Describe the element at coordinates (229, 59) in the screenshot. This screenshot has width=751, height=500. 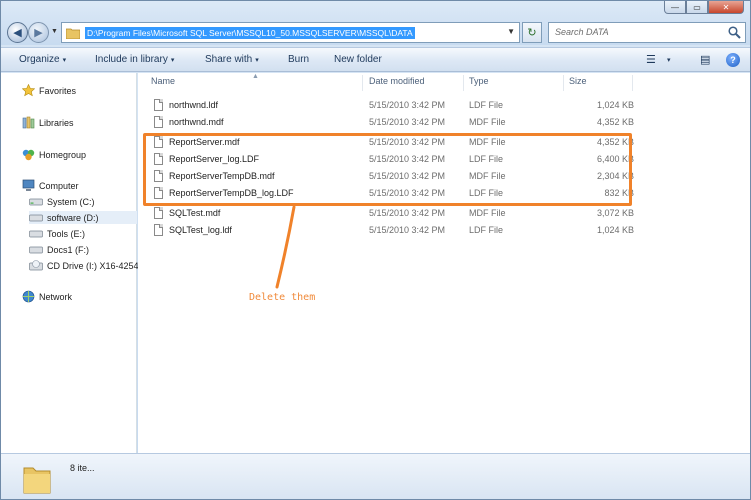
I see `share-with-label: Share with` at that location.